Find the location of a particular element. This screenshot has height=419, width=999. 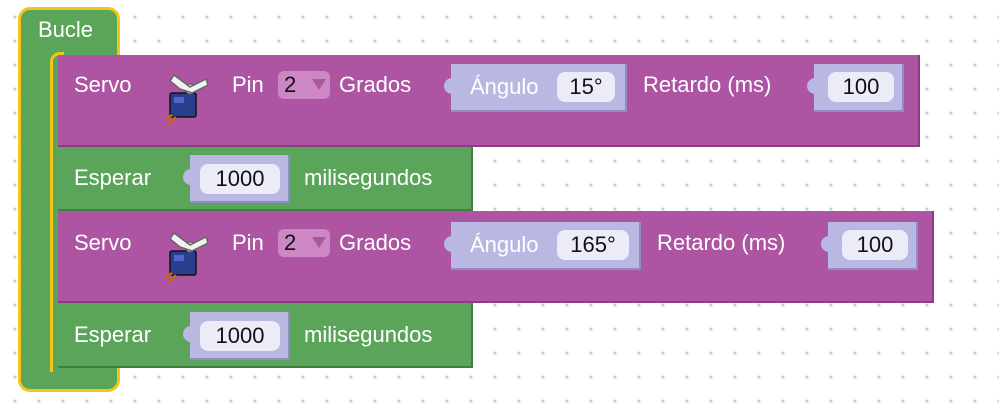

angle-field: 165° is located at coordinates (593, 245).